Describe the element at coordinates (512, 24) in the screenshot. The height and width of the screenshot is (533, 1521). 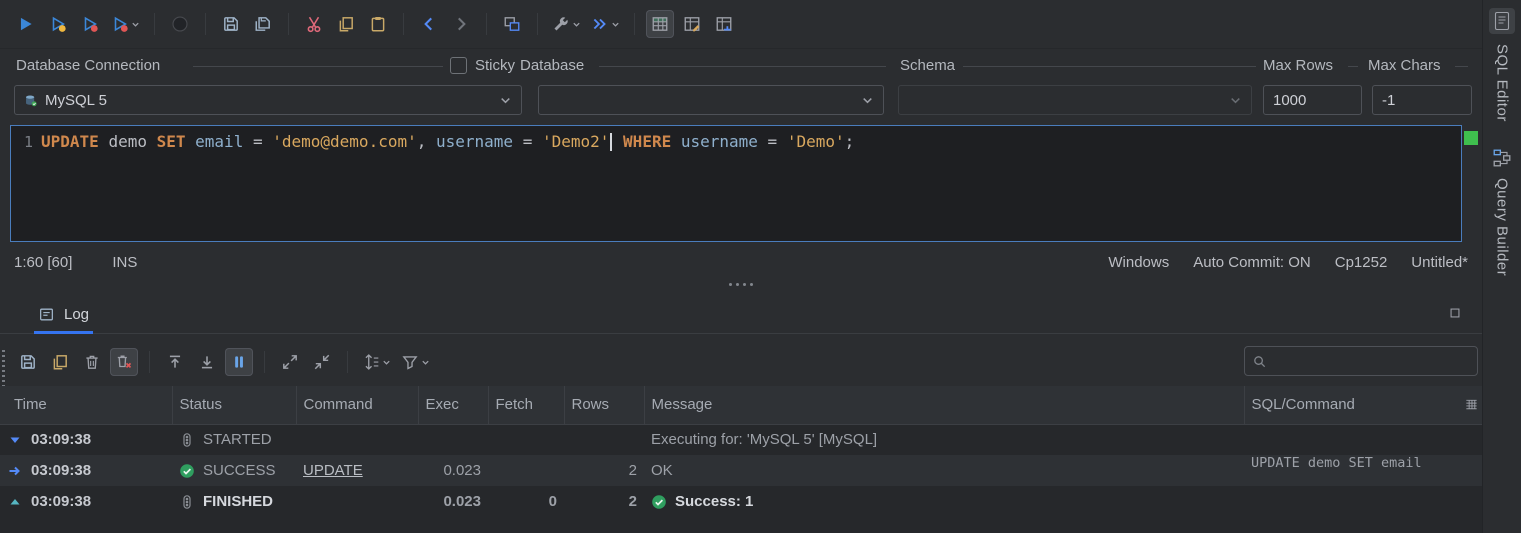
I see `new-window-button` at that location.